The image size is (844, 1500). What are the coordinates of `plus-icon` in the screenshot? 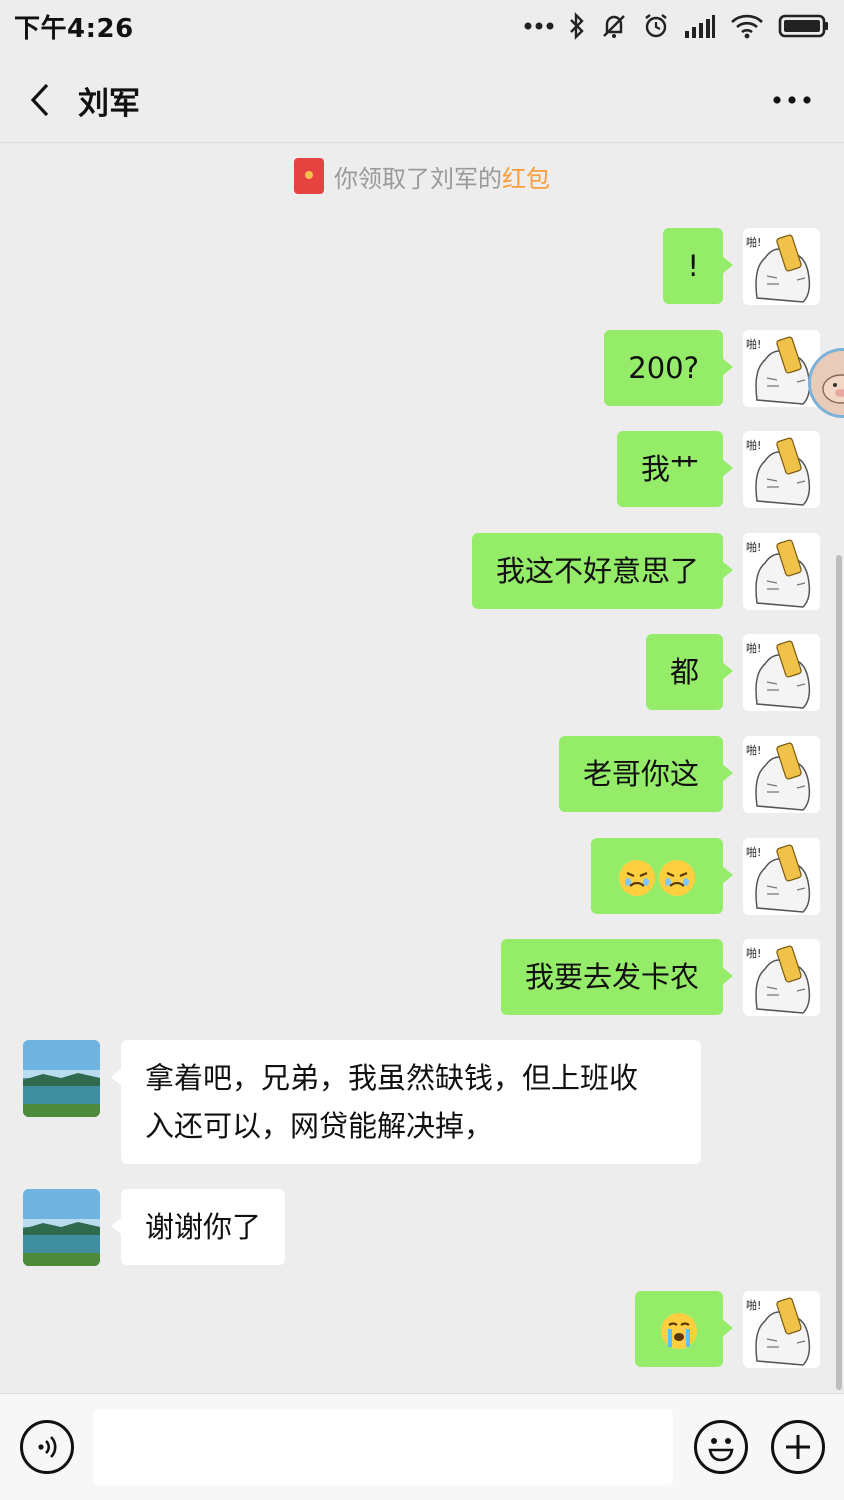 It's located at (798, 1447).